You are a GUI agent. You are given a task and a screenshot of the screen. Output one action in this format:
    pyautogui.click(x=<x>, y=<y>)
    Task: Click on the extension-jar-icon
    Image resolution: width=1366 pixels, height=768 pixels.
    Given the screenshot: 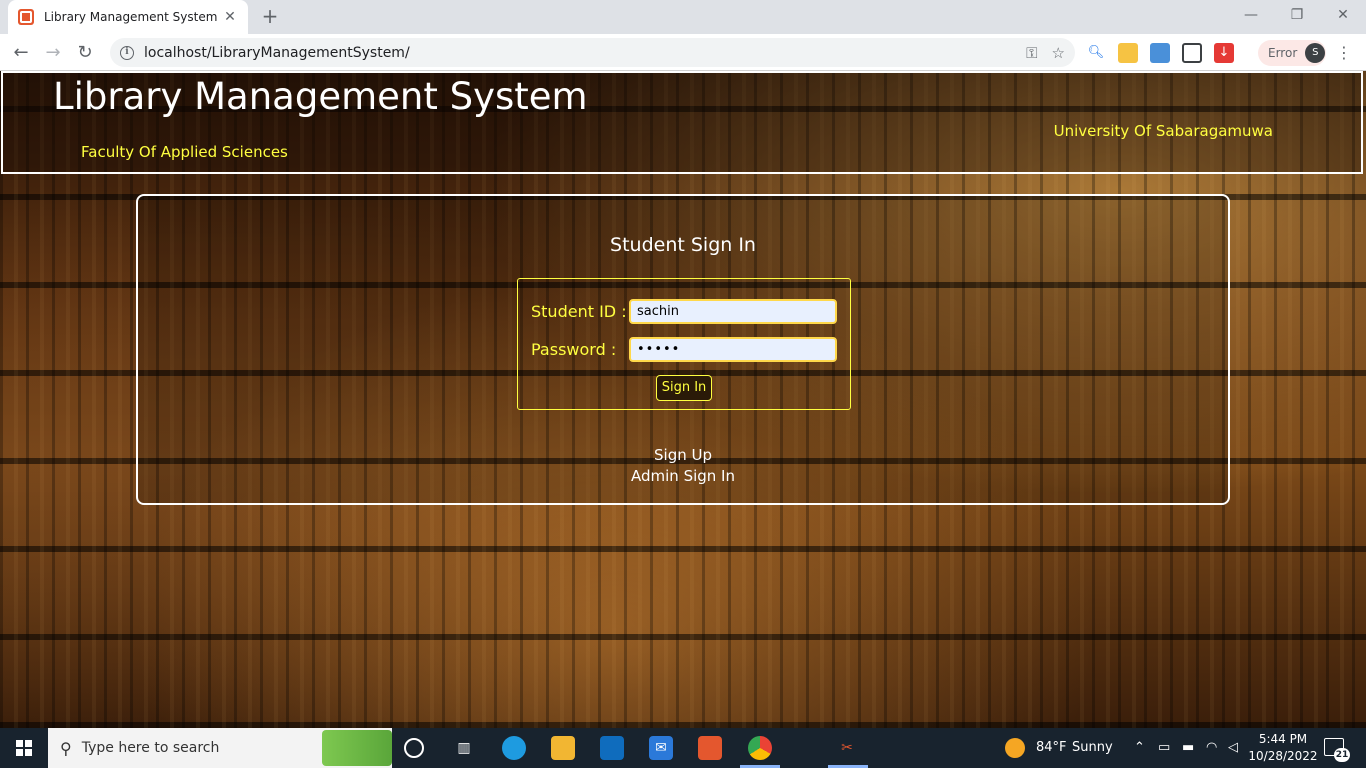 What is the action you would take?
    pyautogui.click(x=1128, y=53)
    